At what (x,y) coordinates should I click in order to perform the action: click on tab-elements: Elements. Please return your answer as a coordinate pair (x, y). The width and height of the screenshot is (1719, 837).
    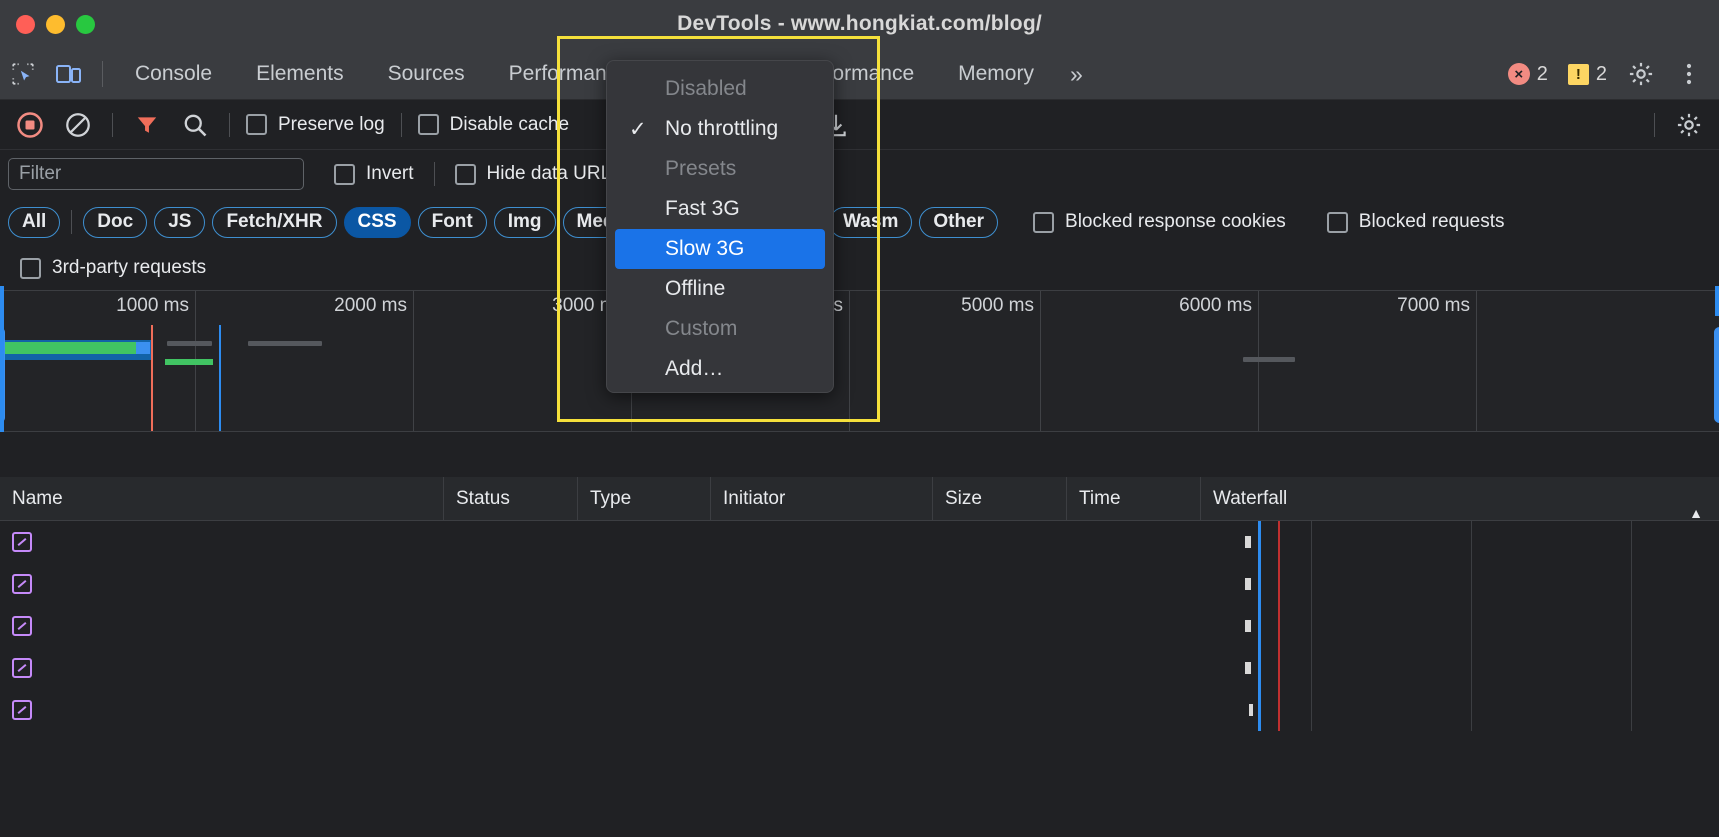
    Looking at the image, I should click on (300, 74).